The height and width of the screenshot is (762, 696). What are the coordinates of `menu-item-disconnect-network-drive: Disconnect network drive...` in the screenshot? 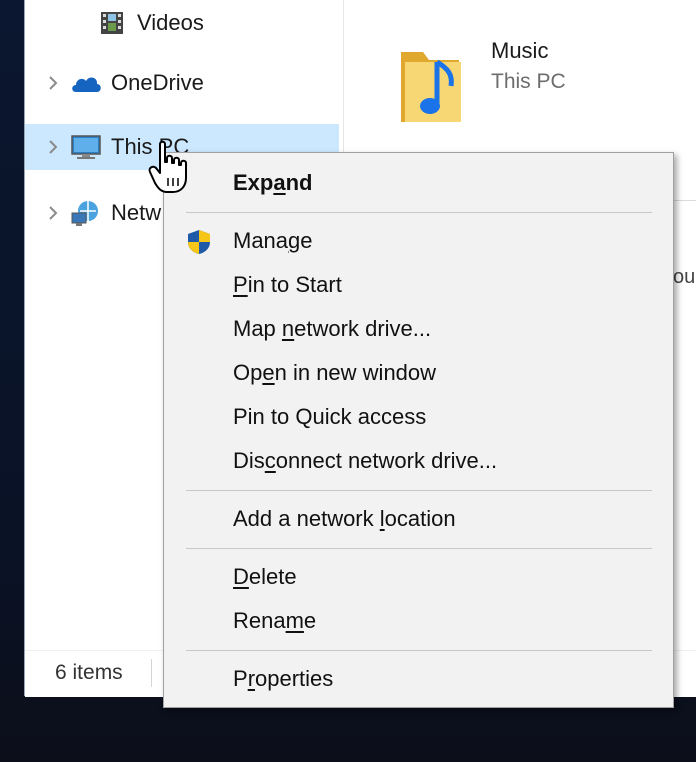 It's located at (418, 461).